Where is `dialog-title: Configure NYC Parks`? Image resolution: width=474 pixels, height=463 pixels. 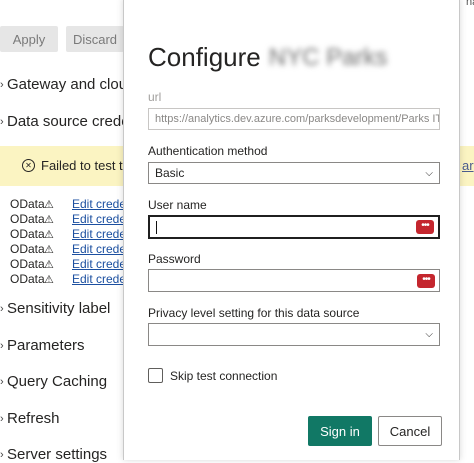
dialog-title: Configure NYC Parks is located at coordinates (267, 57).